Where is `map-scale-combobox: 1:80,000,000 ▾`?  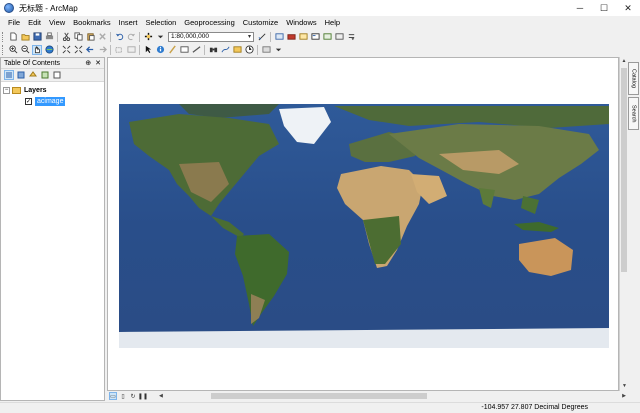 map-scale-combobox: 1:80,000,000 ▾ is located at coordinates (211, 36).